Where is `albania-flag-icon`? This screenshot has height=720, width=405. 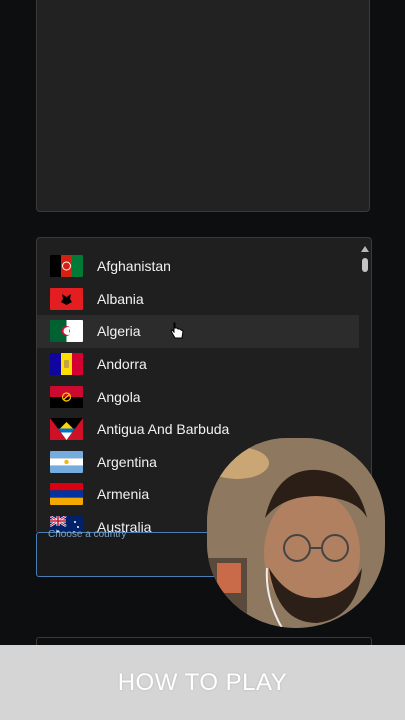 albania-flag-icon is located at coordinates (66, 298).